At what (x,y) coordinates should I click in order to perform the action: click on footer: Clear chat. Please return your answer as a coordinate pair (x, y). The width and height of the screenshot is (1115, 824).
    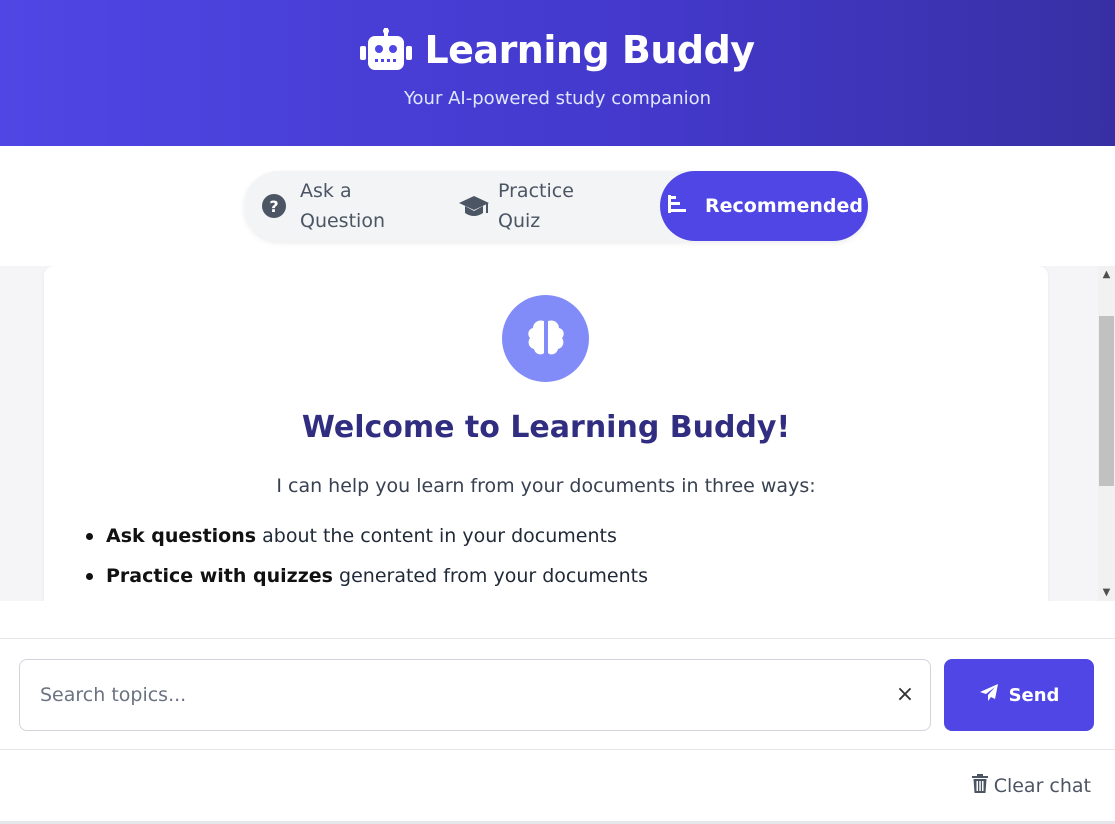
    Looking at the image, I should click on (557, 787).